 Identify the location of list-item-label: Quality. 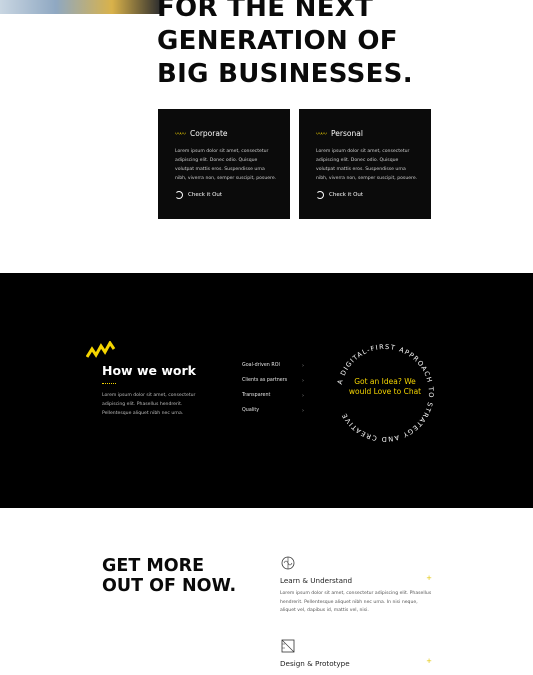
(251, 410).